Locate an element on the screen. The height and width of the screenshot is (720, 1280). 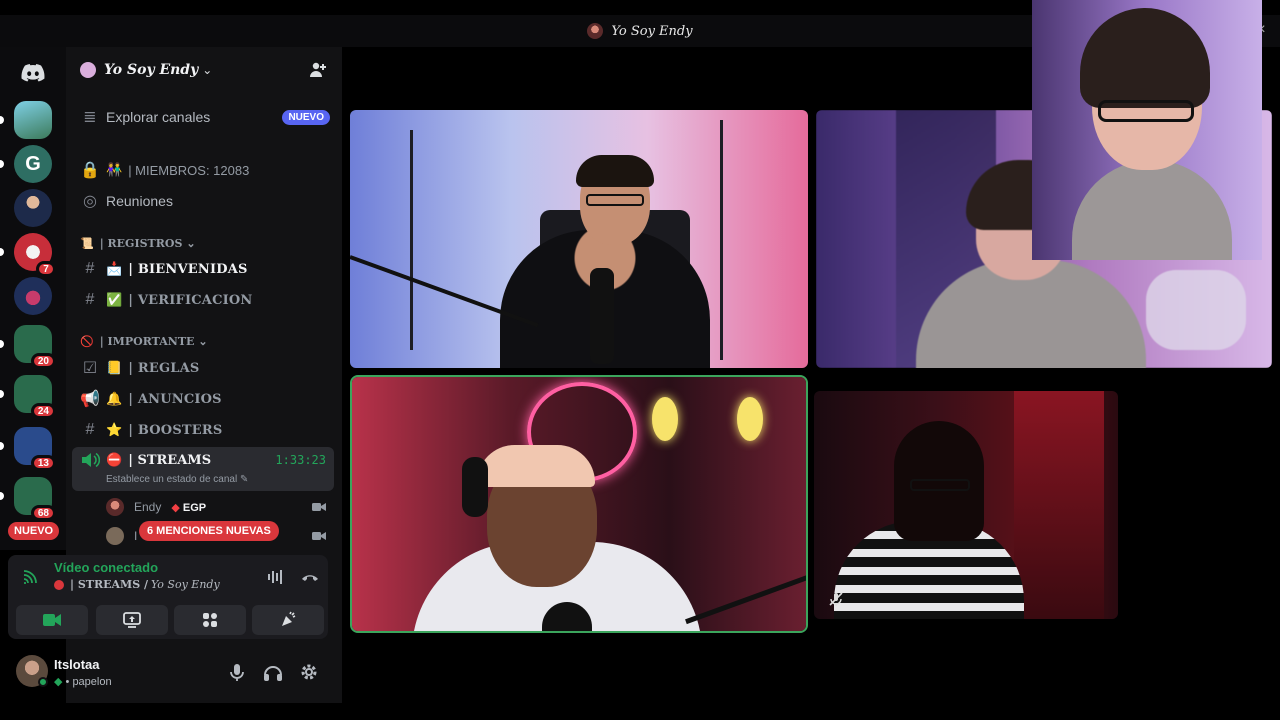
channel-boosters: # ⭐ | BOOSTERS is located at coordinates (204, 430).